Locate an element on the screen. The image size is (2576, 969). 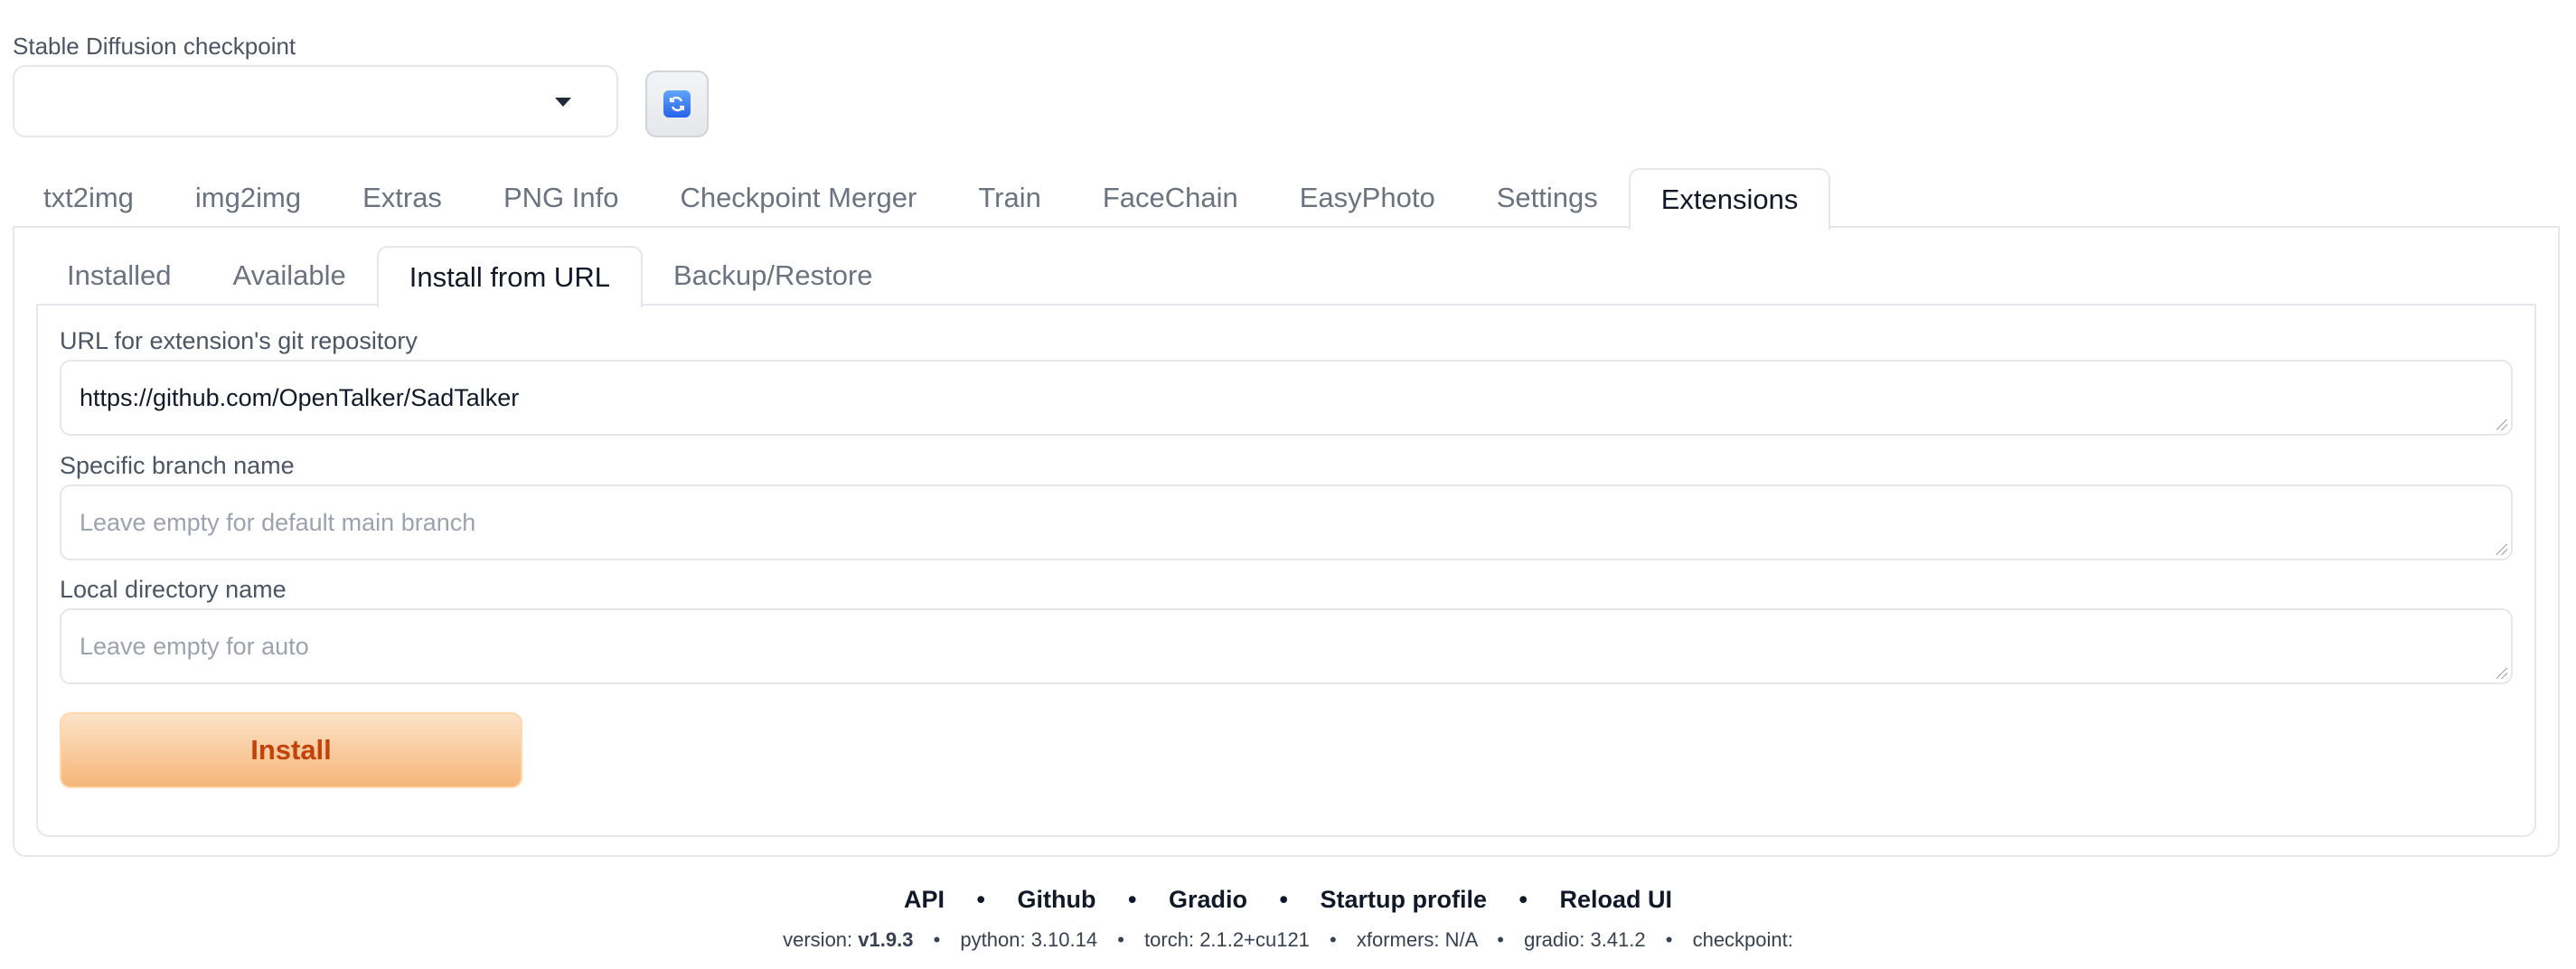
branch-label: Specific branch name is located at coordinates (177, 465).